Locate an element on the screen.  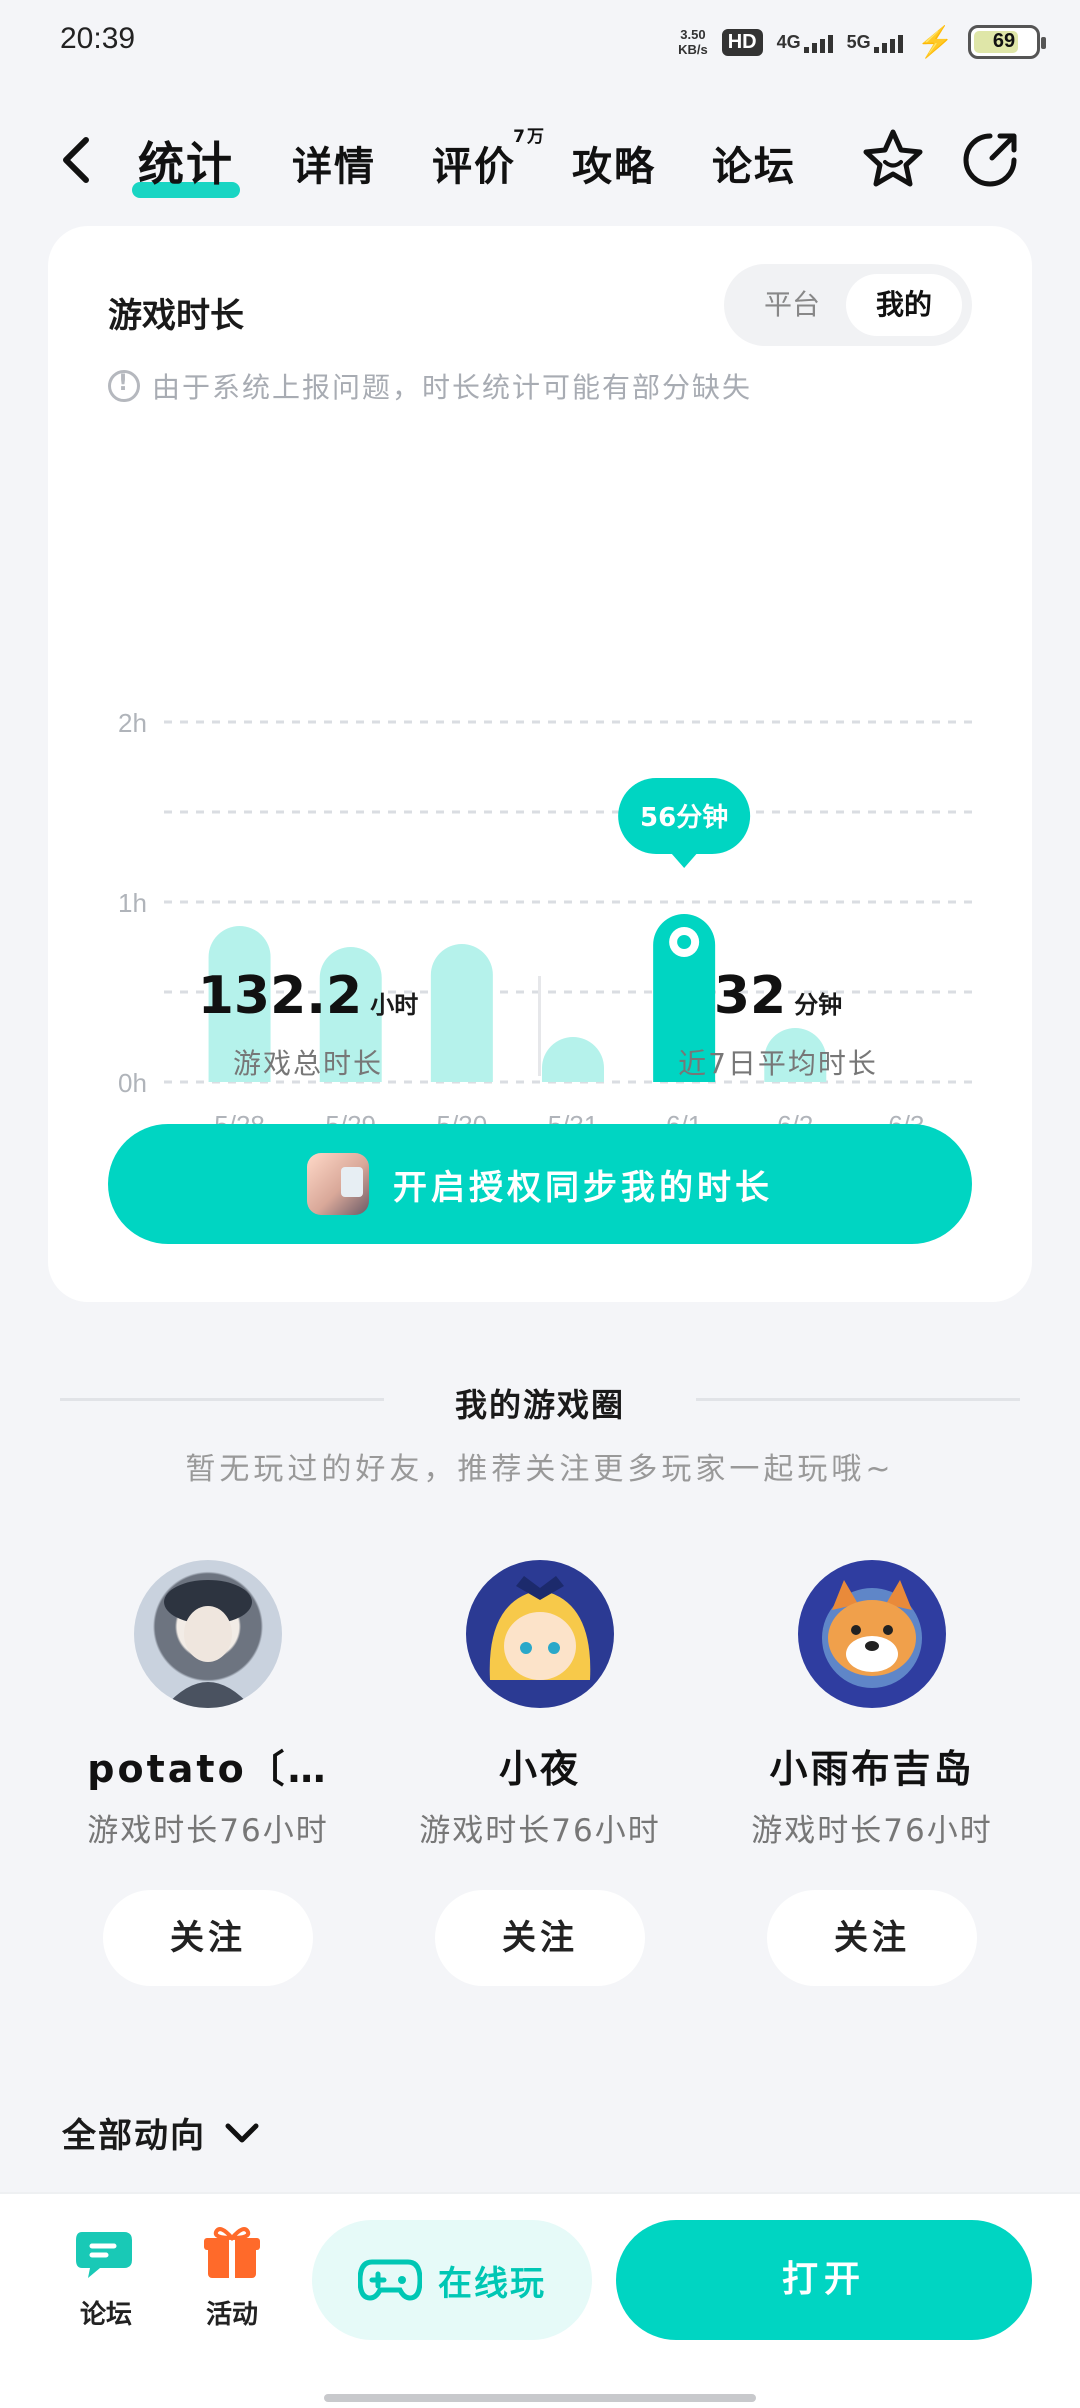
forum-button: 论坛 is located at coordinates (106, 2277).